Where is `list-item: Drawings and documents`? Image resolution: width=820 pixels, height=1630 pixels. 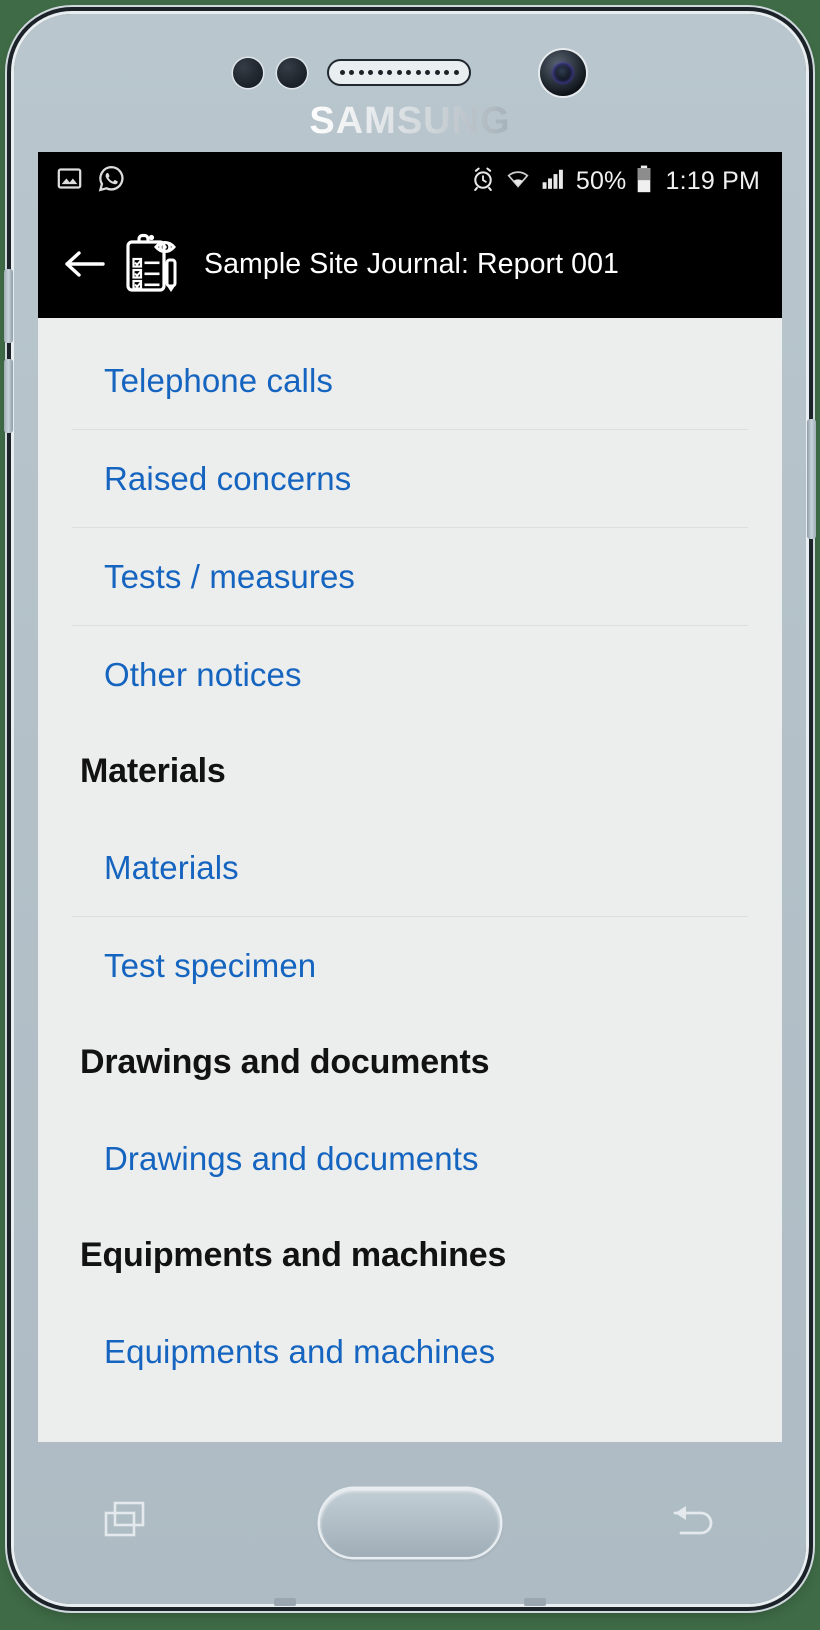 list-item: Drawings and documents is located at coordinates (410, 1158).